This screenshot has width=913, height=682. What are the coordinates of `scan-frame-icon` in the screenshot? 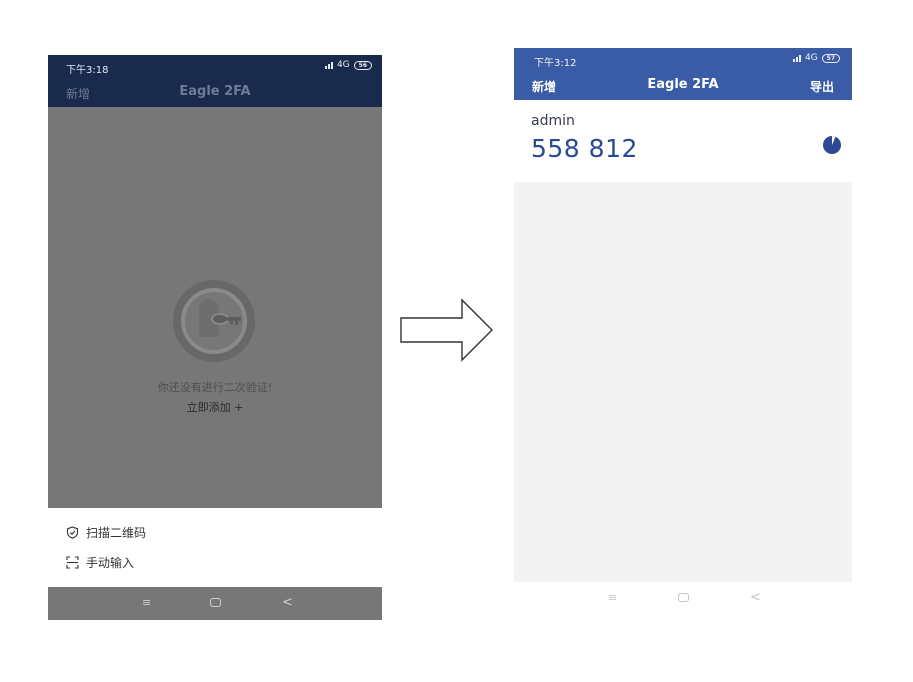 It's located at (72, 562).